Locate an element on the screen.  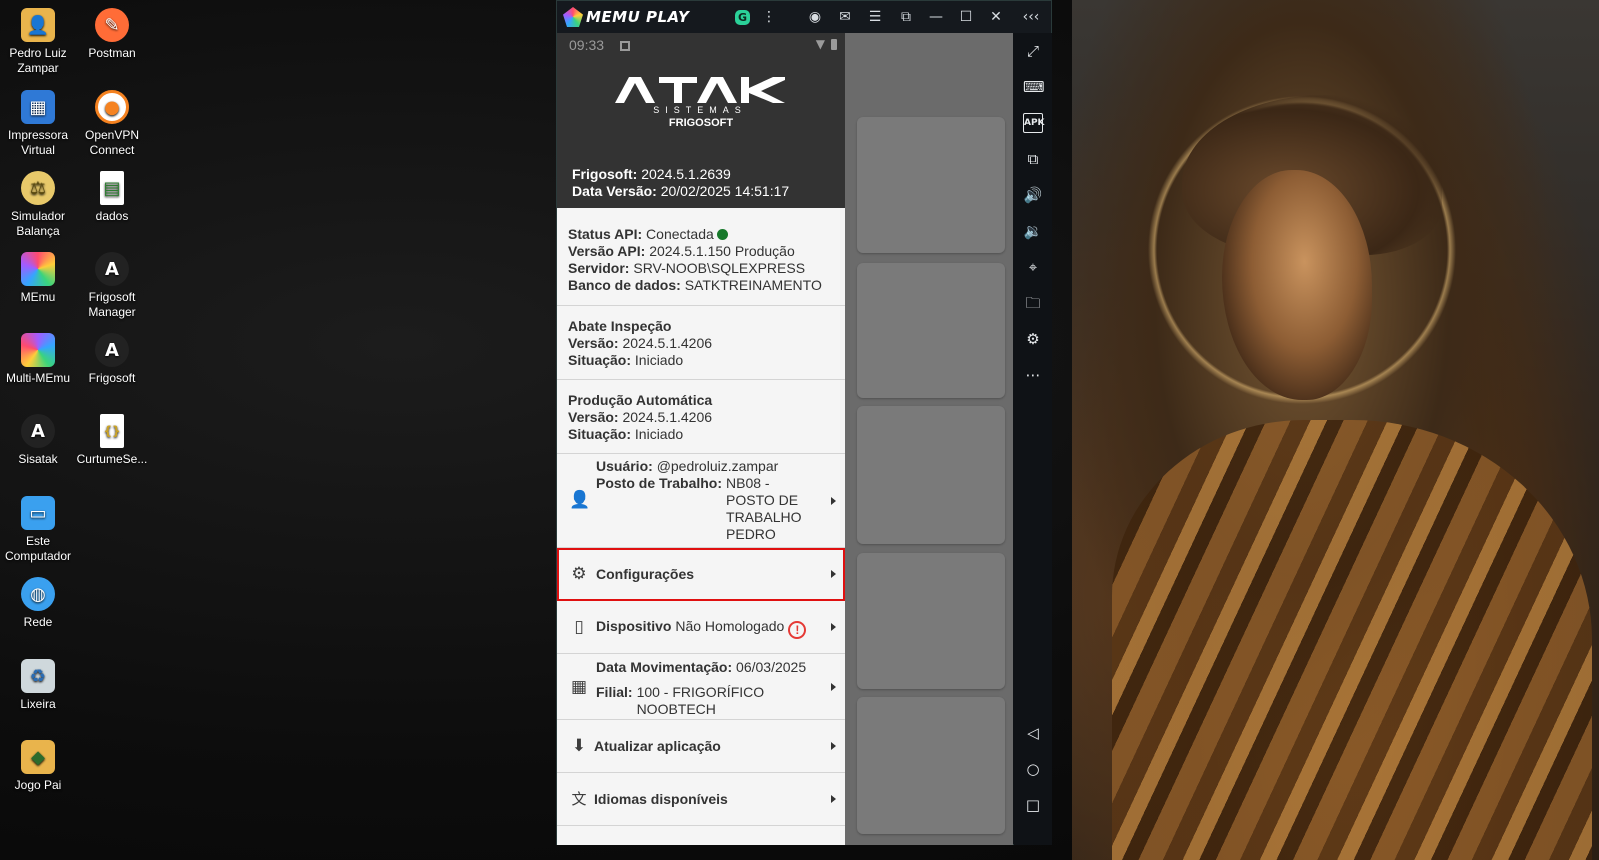
desktop-icon-label: Connect is located at coordinates (112, 150).